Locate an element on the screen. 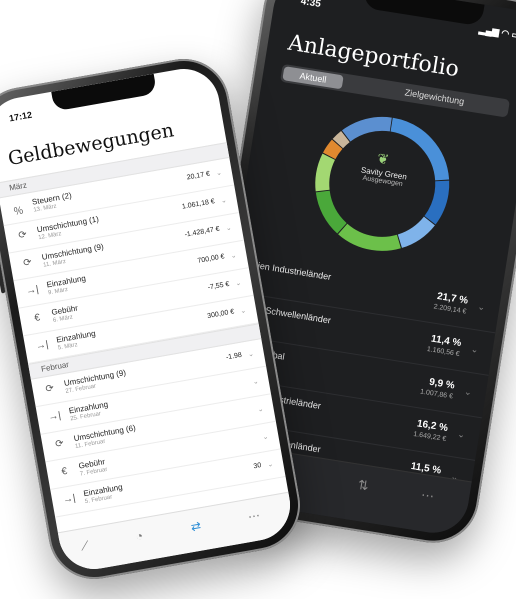 Image resolution: width=516 pixels, height=599 pixels. transaction-amount: 300,00 € is located at coordinates (220, 314).